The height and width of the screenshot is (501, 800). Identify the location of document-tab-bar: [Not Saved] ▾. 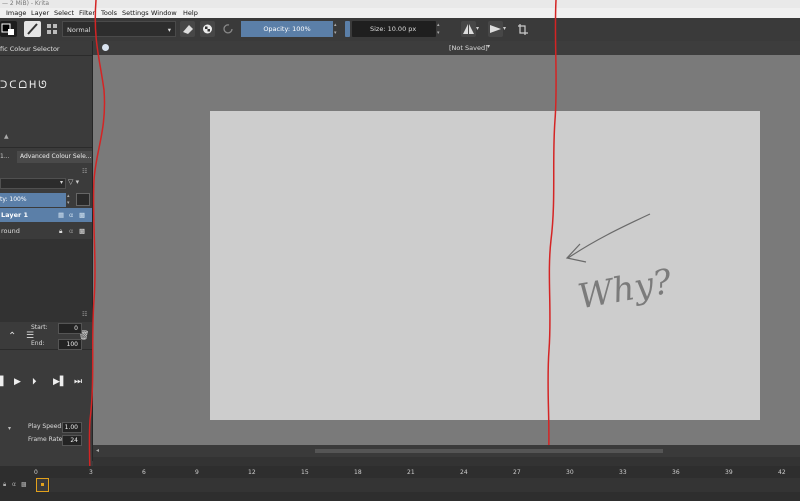
(446, 48).